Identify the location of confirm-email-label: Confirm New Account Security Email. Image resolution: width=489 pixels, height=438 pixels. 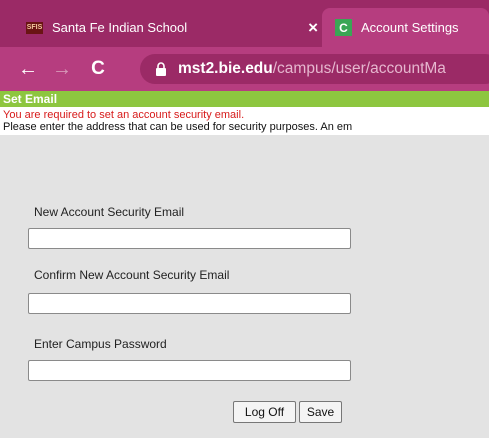
(132, 275).